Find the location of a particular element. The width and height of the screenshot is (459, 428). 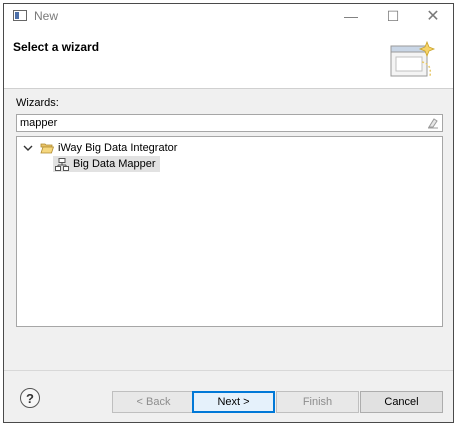

button-bar-divider is located at coordinates (228, 370).